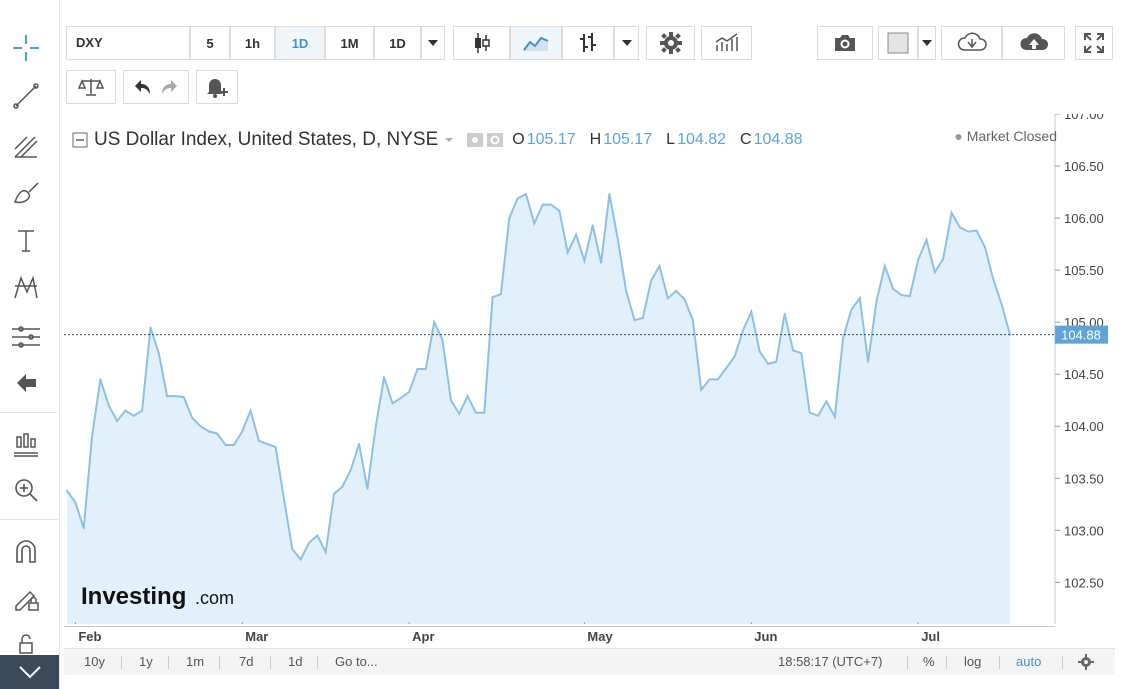  Describe the element at coordinates (588, 43) in the screenshot. I see `bars-chart-button` at that location.